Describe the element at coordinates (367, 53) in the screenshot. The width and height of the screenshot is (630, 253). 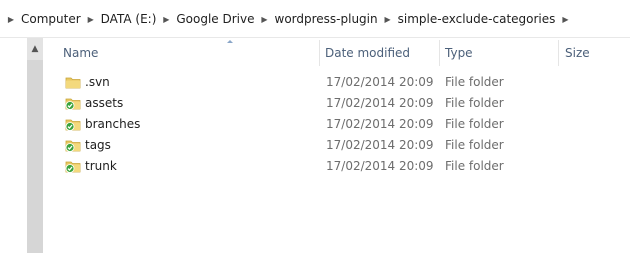
I see `column-header-date-modified: Date modified` at that location.